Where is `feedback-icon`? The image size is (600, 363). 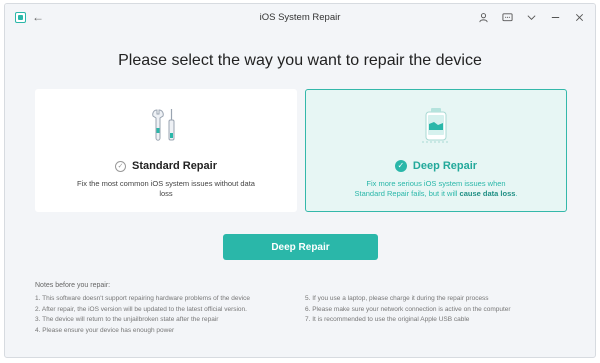
feedback-icon is located at coordinates (507, 17).